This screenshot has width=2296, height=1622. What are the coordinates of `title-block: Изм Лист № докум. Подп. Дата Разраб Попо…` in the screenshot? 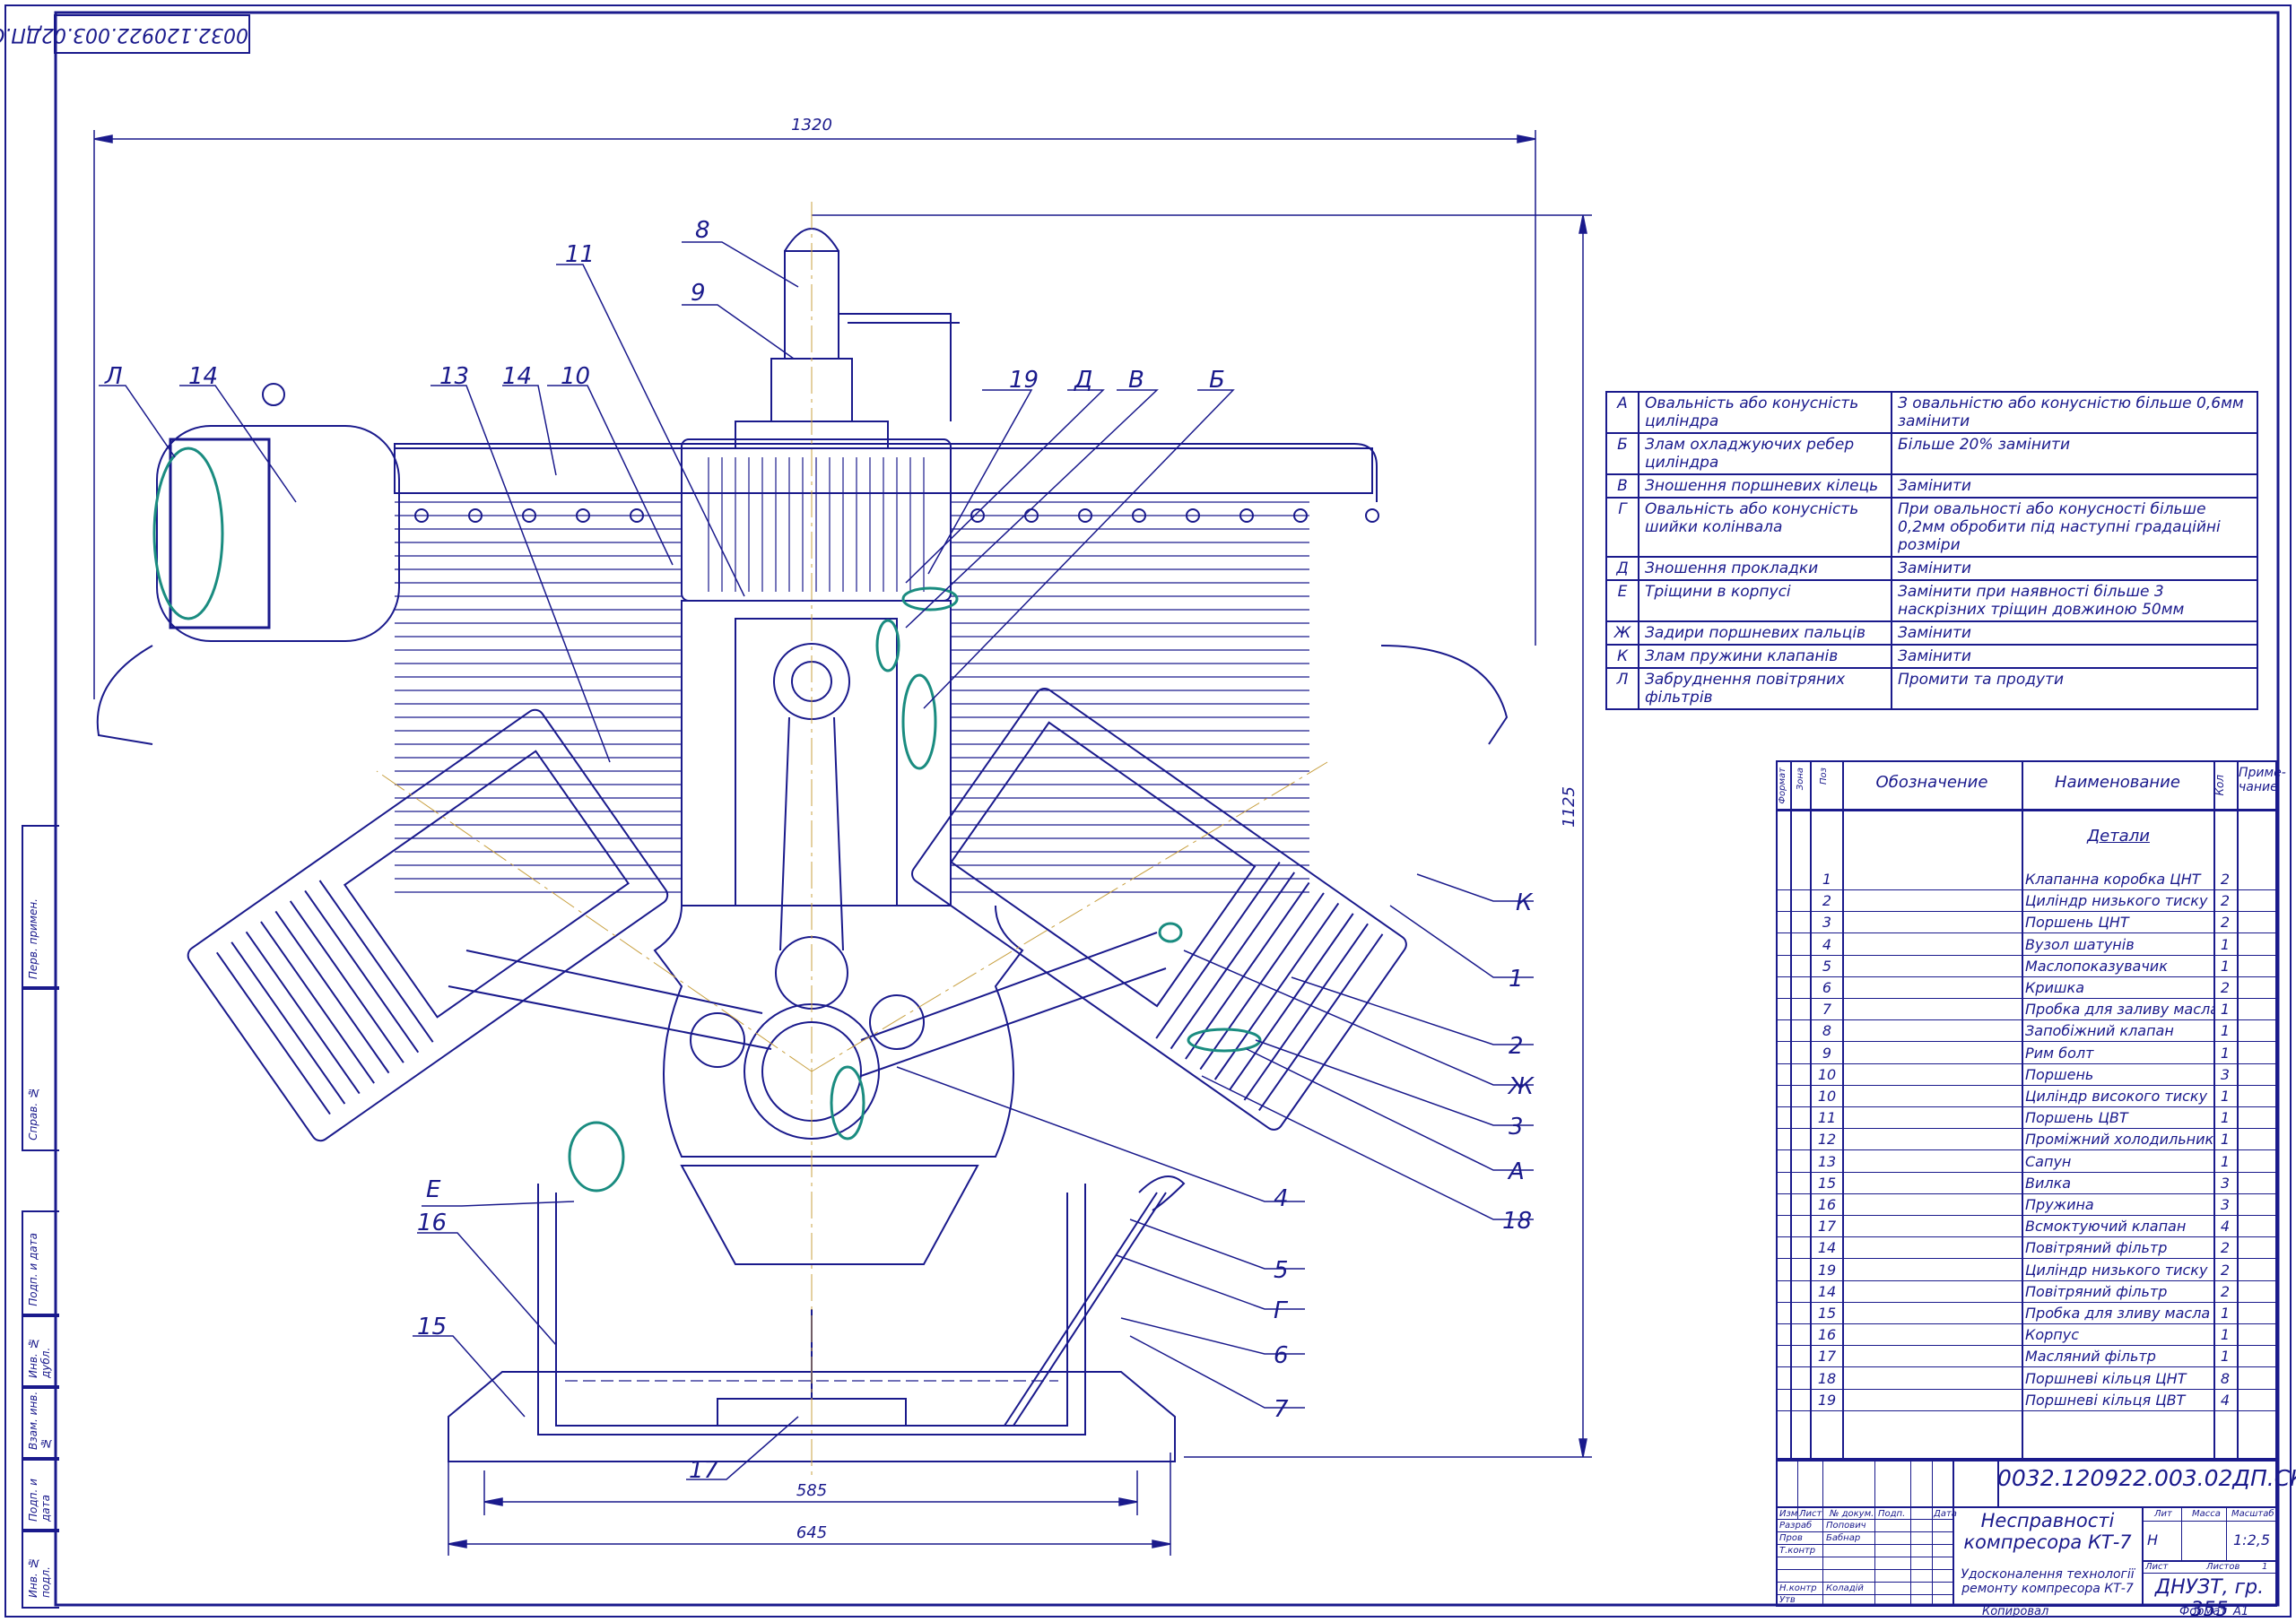 It's located at (2036, 1539).